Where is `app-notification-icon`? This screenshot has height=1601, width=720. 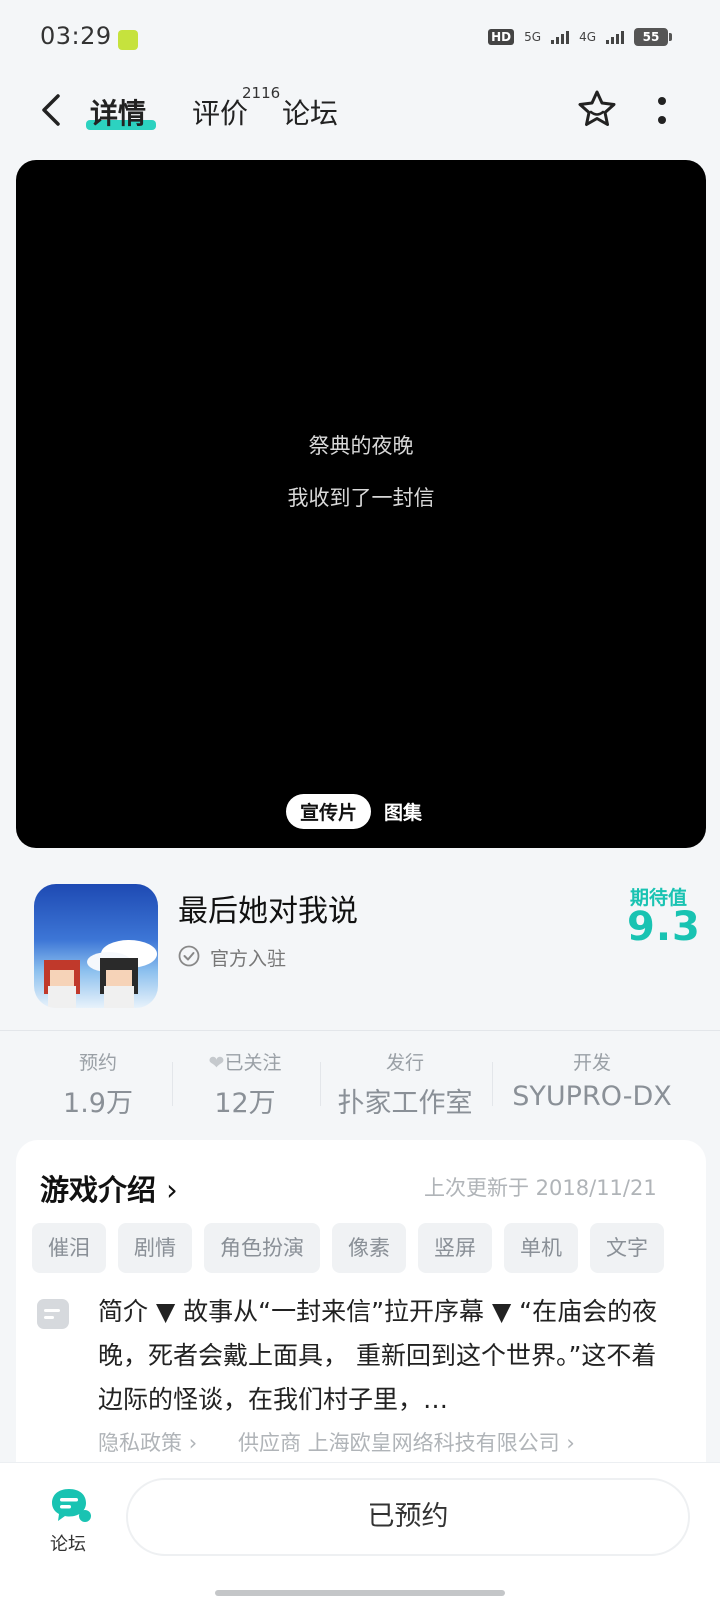 app-notification-icon is located at coordinates (128, 40).